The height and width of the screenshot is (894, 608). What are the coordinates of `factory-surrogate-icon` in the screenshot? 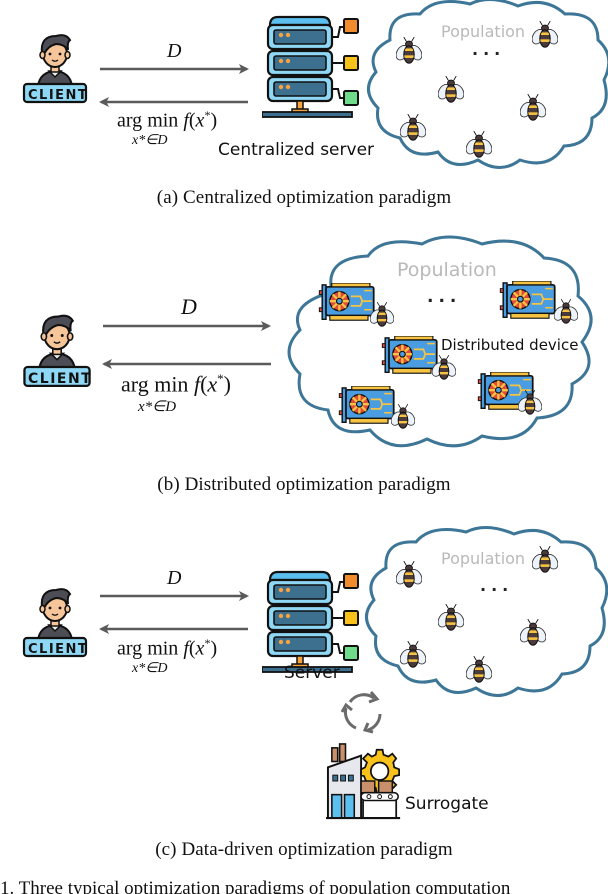 It's located at (365, 781).